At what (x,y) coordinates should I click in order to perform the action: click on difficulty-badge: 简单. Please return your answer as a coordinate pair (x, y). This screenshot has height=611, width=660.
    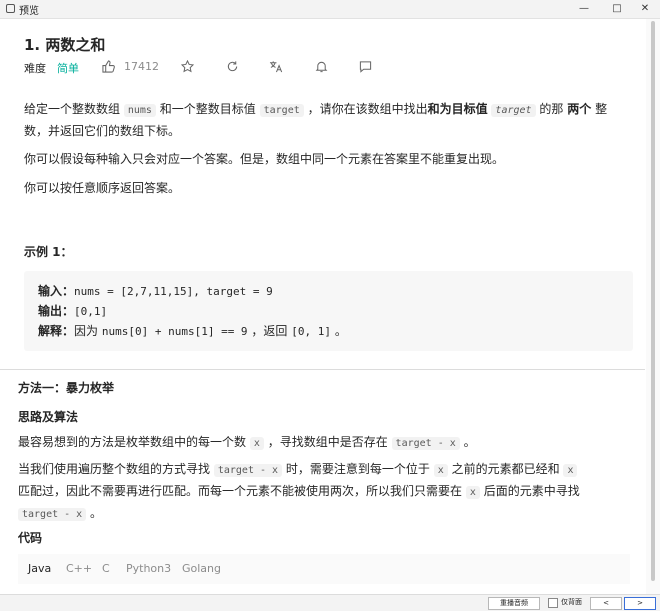
    Looking at the image, I should click on (68, 68).